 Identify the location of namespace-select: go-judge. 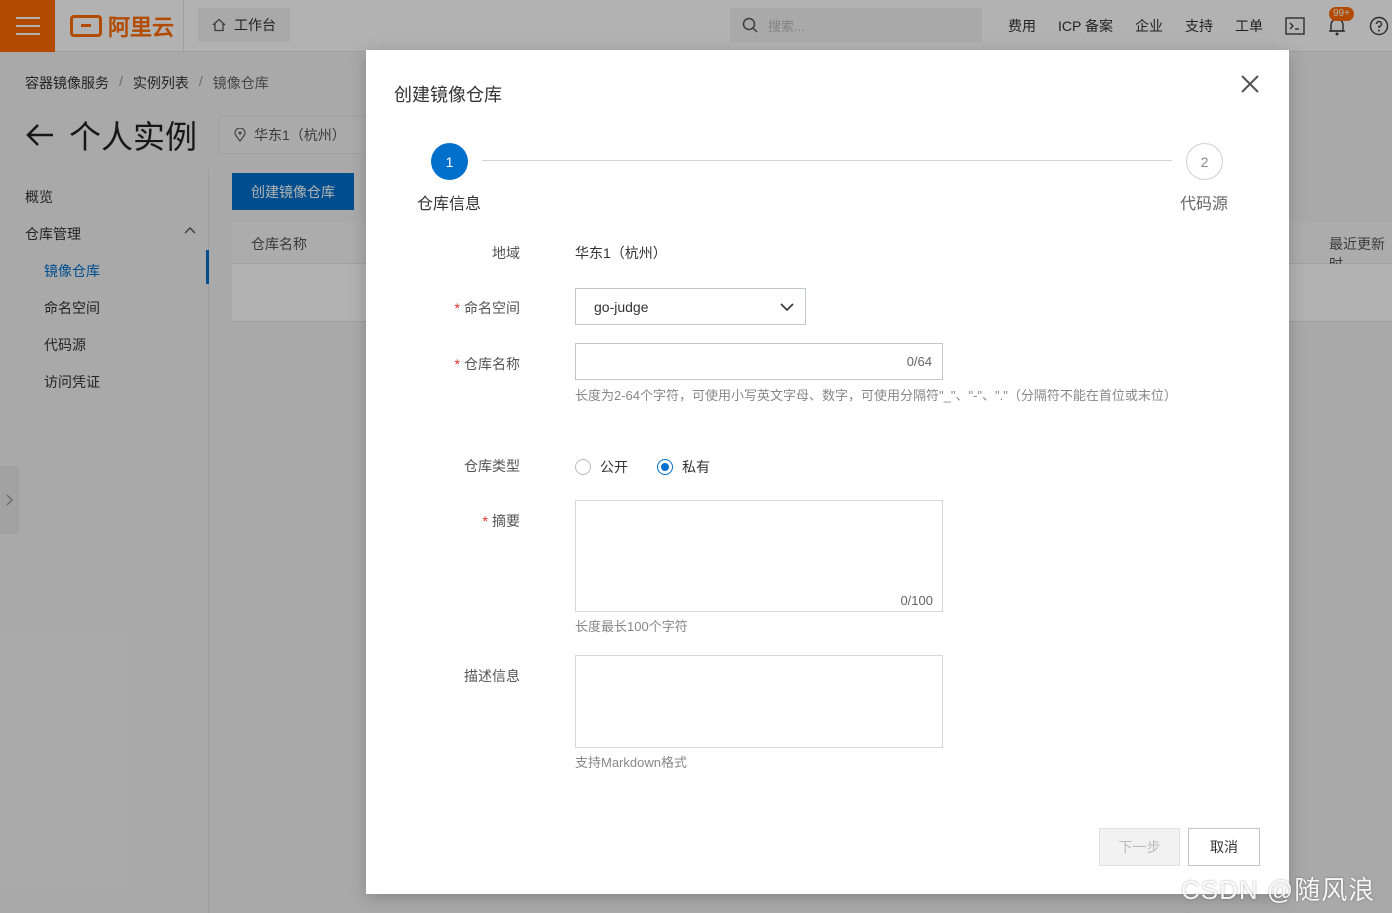
(690, 306).